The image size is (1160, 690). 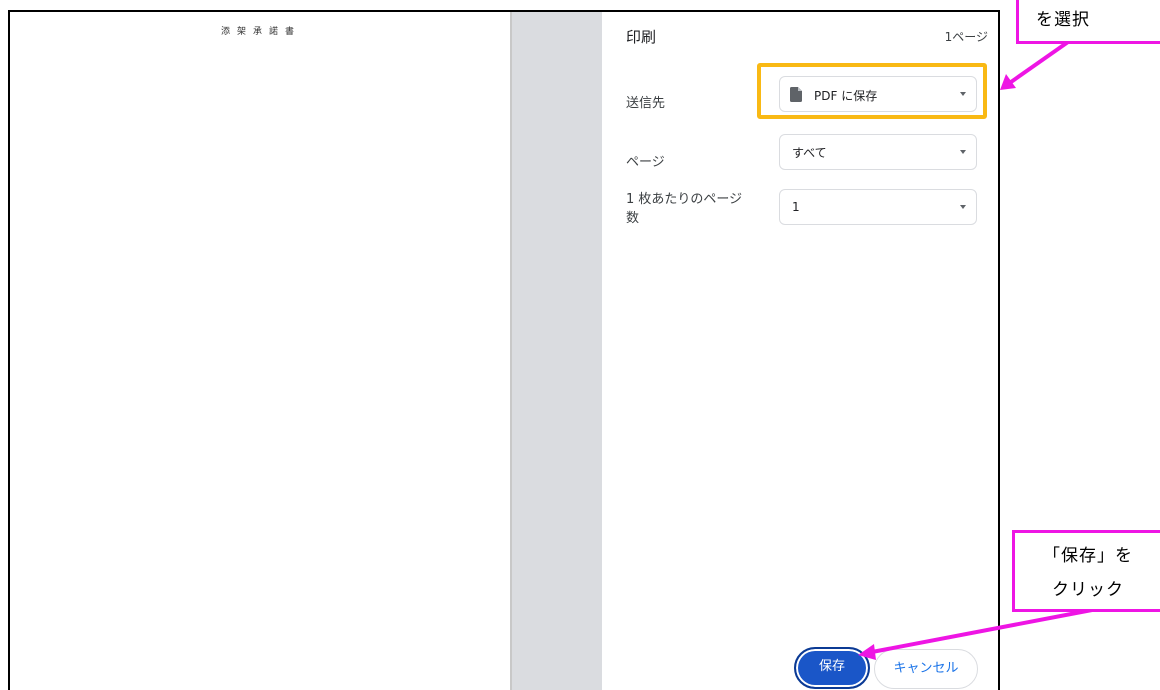 What do you see at coordinates (867, 652) in the screenshot?
I see `arrow-head-save` at bounding box center [867, 652].